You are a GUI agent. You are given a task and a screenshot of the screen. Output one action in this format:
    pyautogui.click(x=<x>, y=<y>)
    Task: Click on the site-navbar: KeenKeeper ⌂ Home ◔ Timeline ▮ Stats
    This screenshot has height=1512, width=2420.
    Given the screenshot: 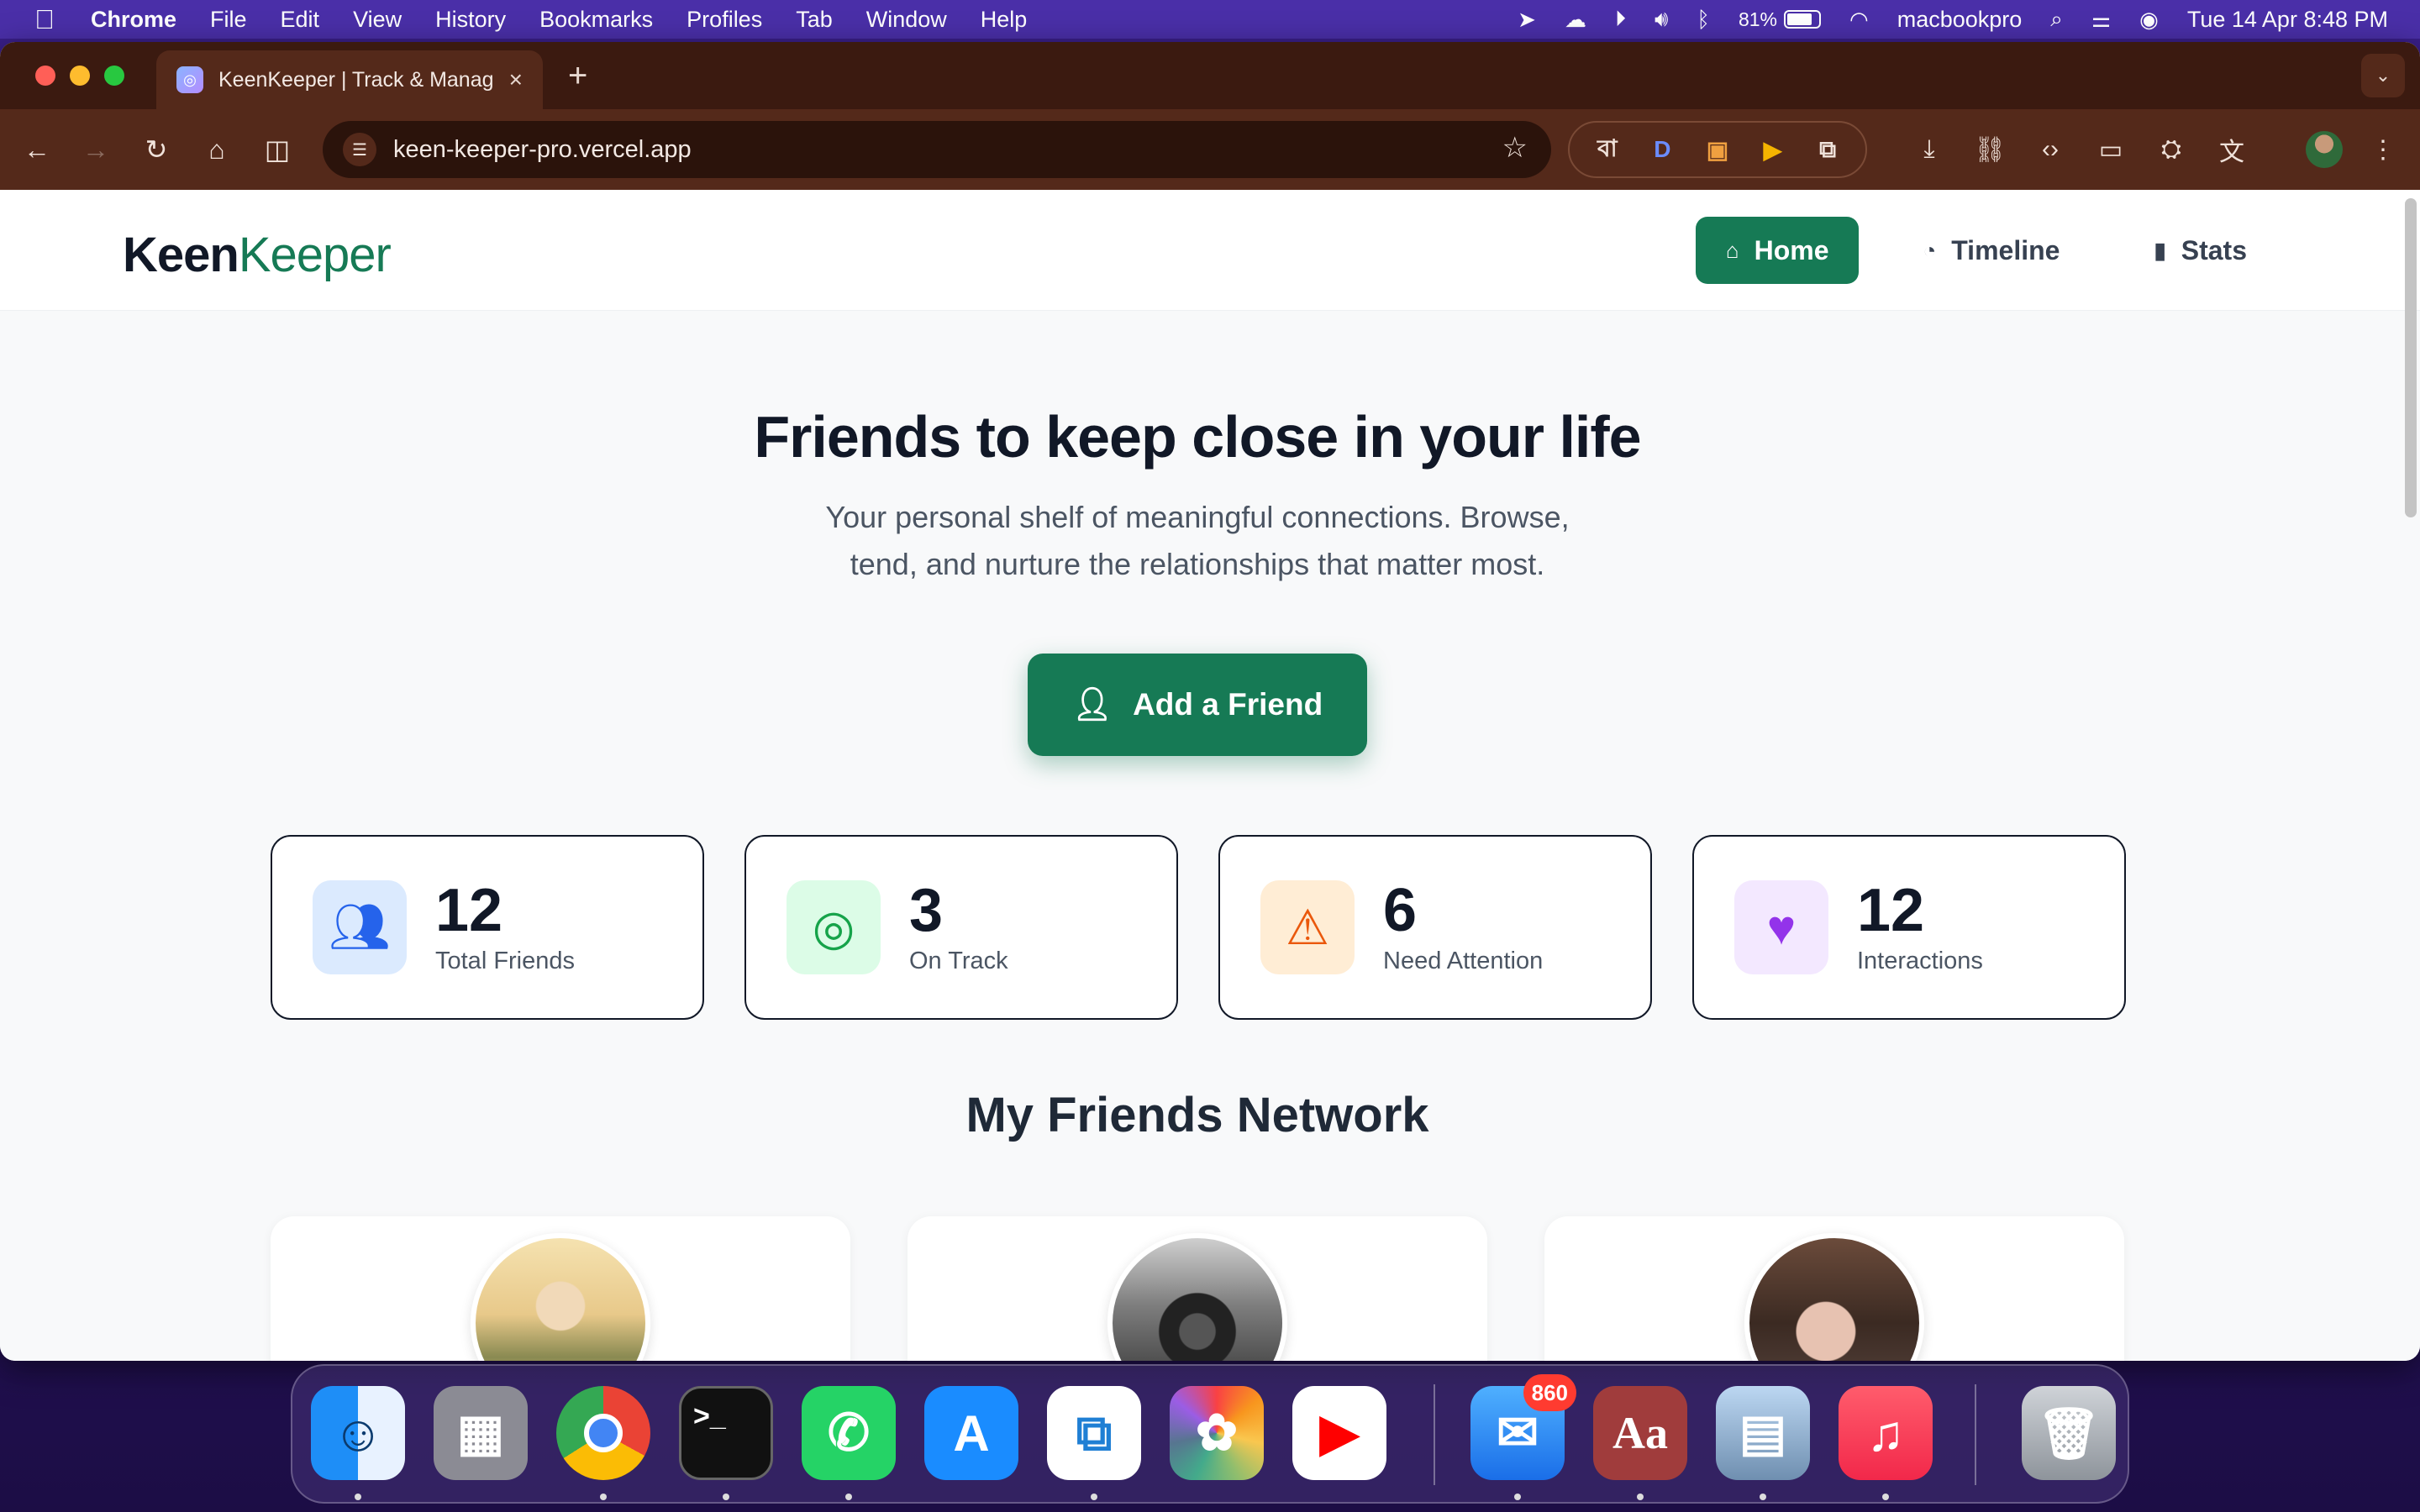 What is the action you would take?
    pyautogui.click(x=1210, y=250)
    